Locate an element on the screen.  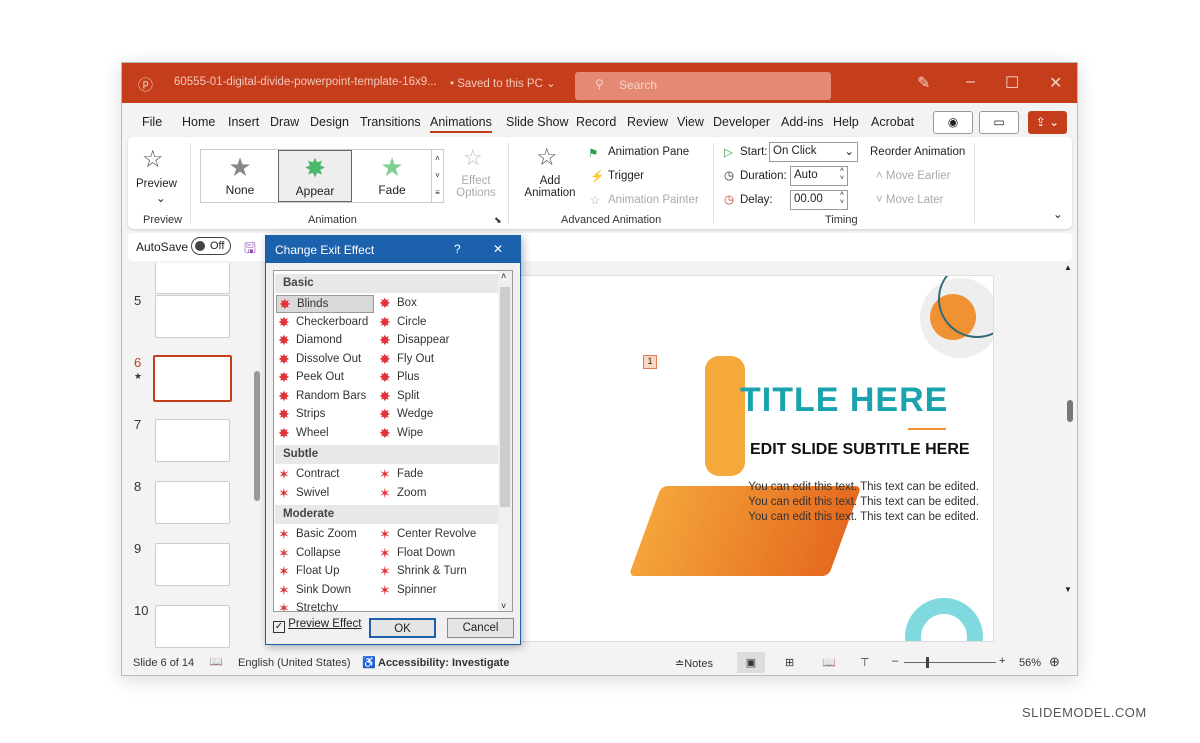
tab-record: Record is located at coordinates (596, 122).